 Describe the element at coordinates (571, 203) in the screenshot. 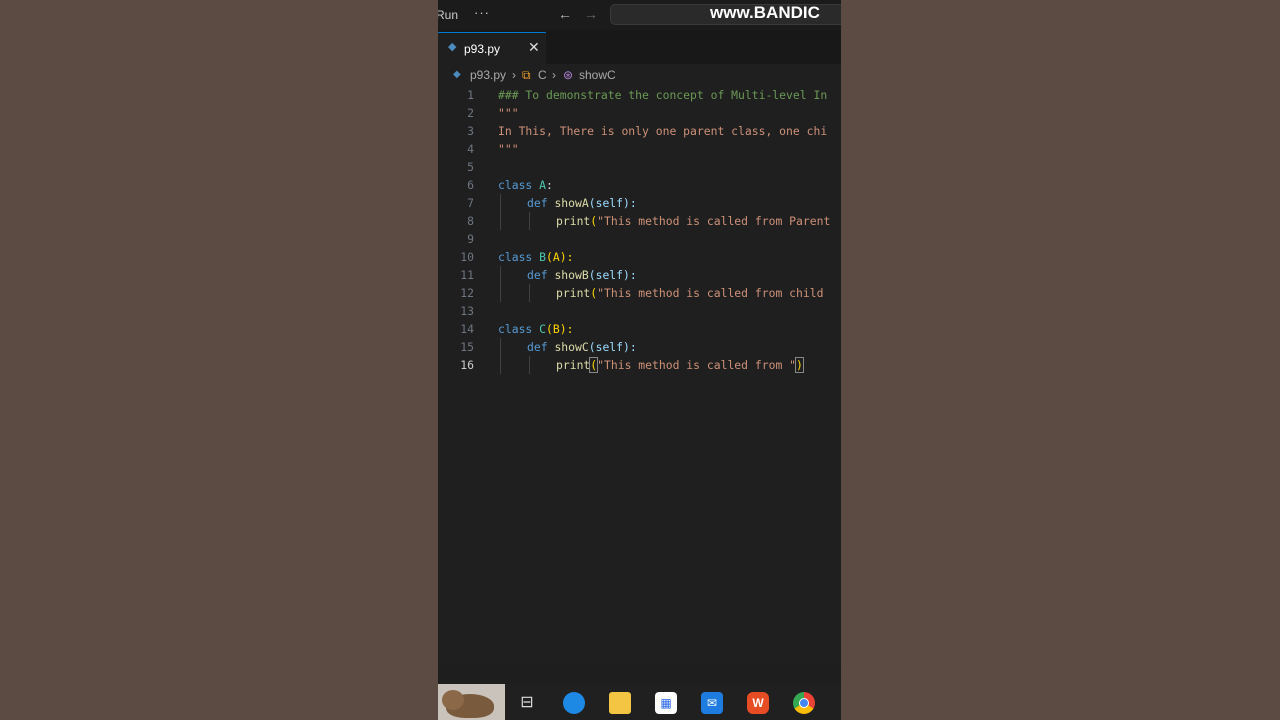

I see `function-name: showA` at that location.